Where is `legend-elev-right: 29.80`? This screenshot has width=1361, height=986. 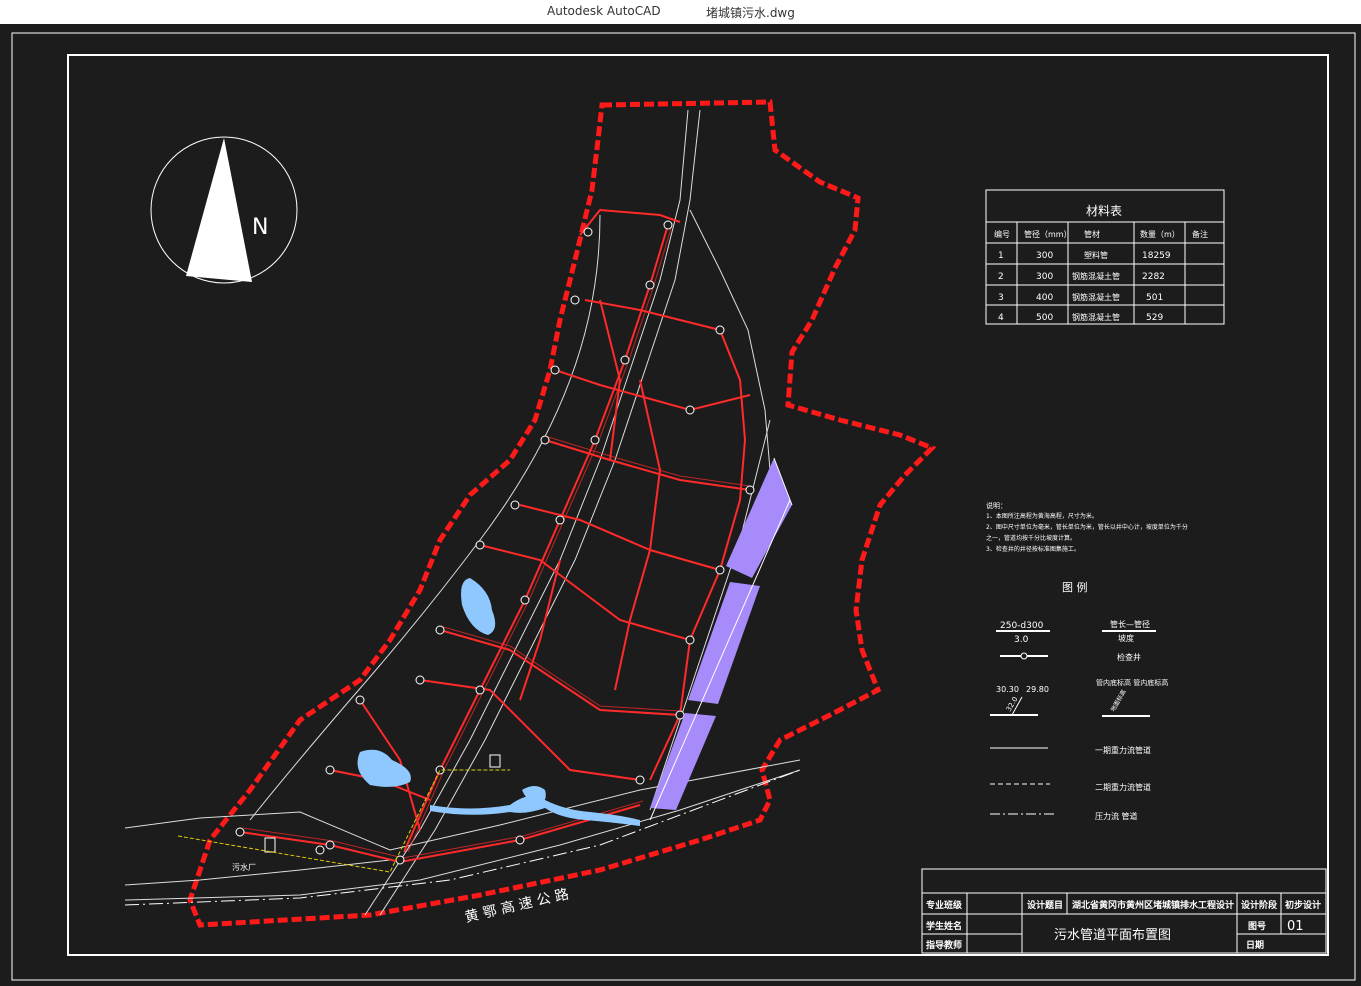
legend-elev-right: 29.80 is located at coordinates (1037, 689).